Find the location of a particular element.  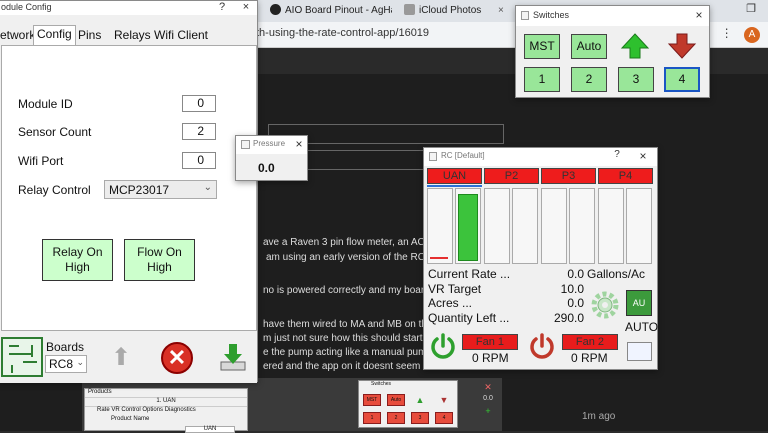

rate-up-button is located at coordinates (635, 47).